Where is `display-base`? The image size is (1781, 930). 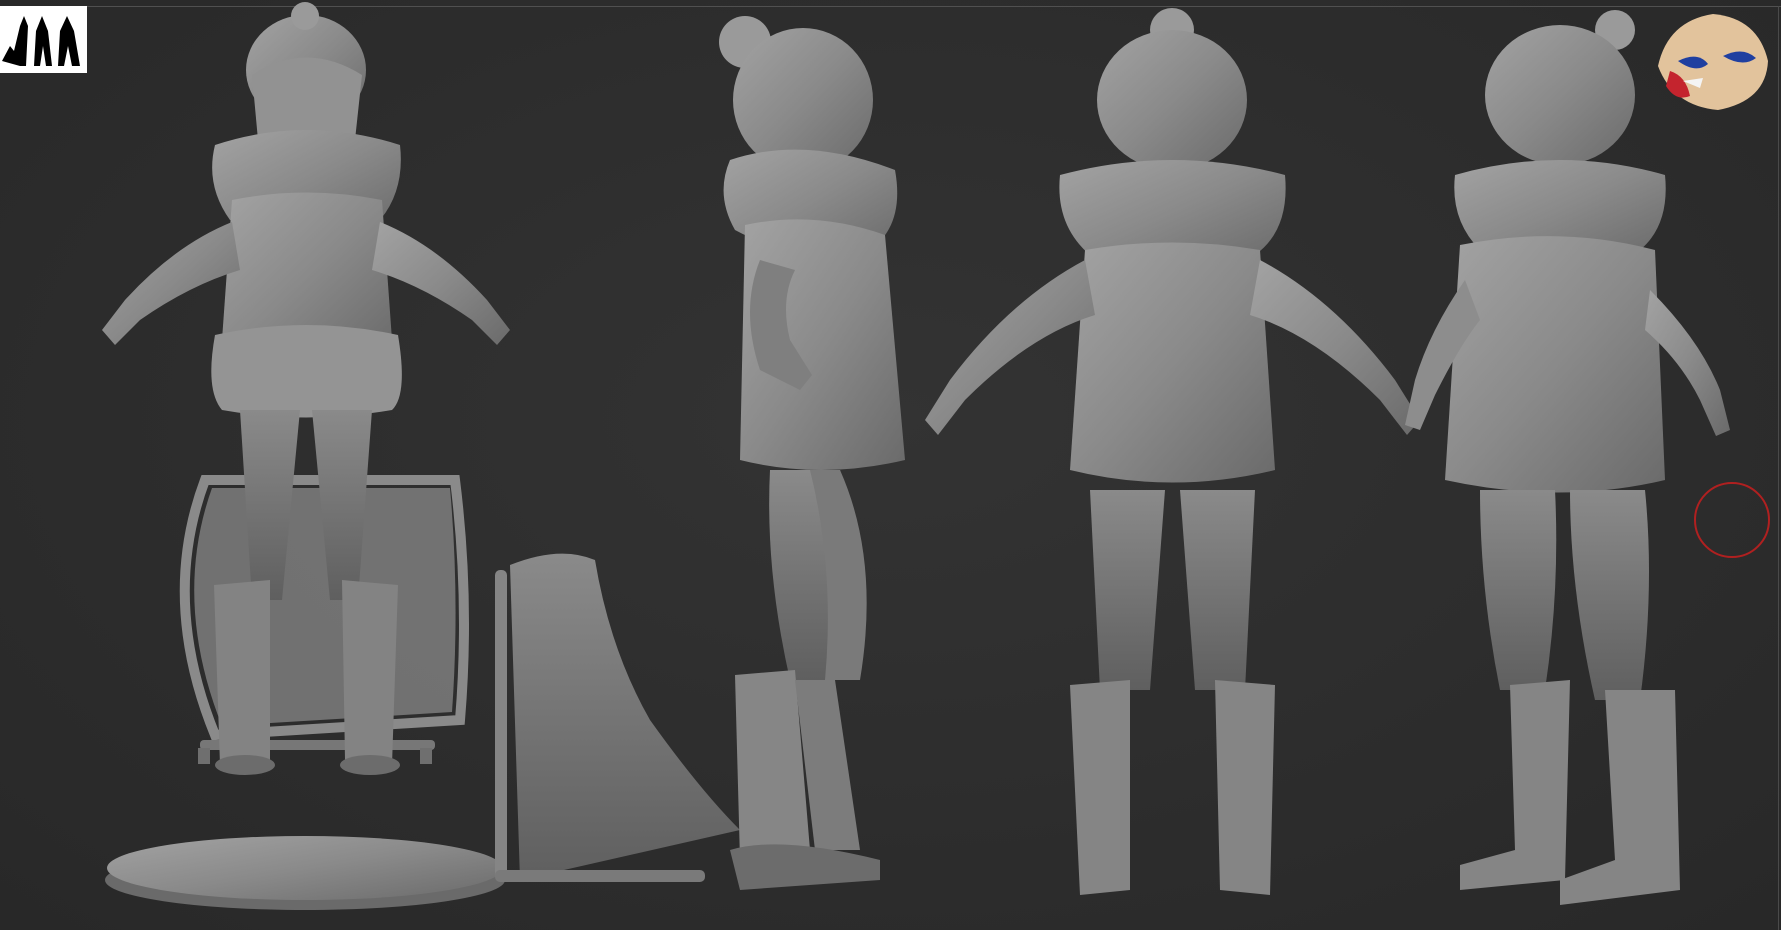
display-base is located at coordinates (305, 873).